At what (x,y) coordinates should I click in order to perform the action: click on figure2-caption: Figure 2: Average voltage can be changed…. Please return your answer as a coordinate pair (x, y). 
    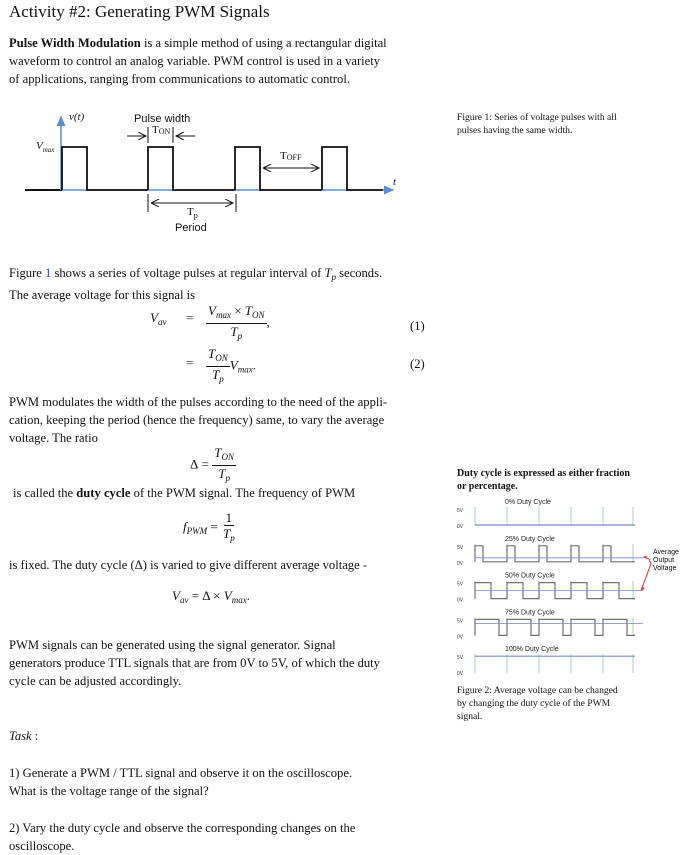
    Looking at the image, I should click on (537, 703).